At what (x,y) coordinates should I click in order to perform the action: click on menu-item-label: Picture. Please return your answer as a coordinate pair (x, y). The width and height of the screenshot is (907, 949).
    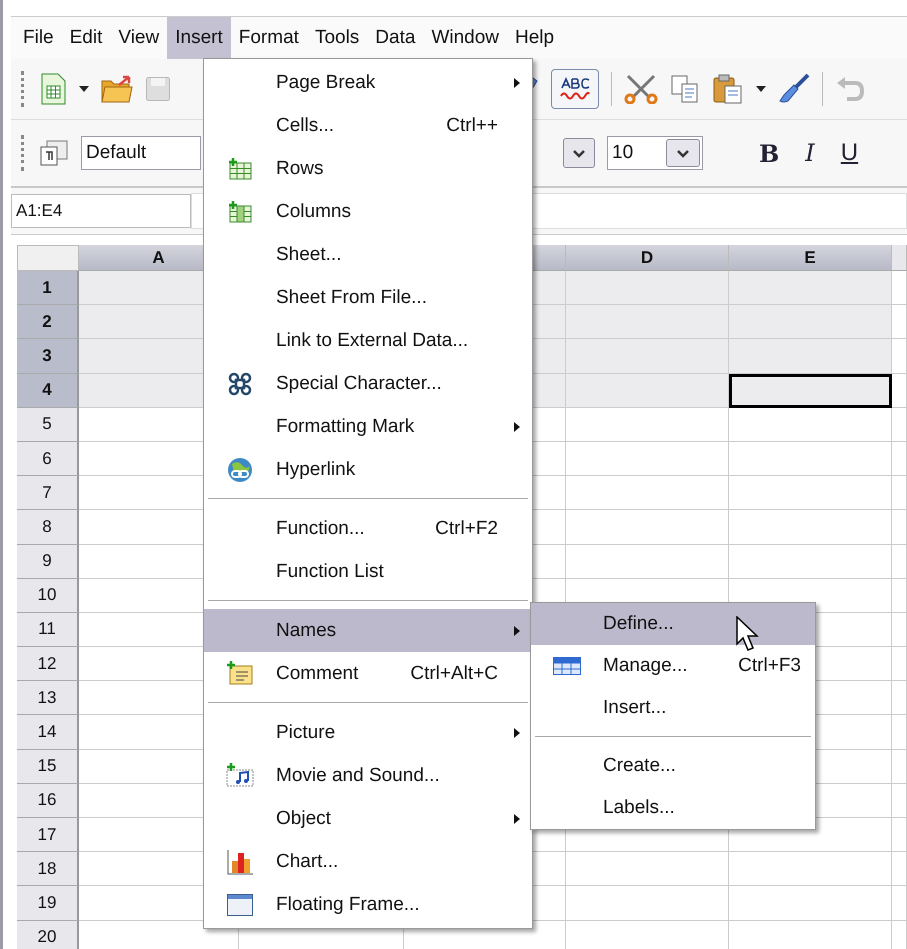
    Looking at the image, I should click on (306, 733).